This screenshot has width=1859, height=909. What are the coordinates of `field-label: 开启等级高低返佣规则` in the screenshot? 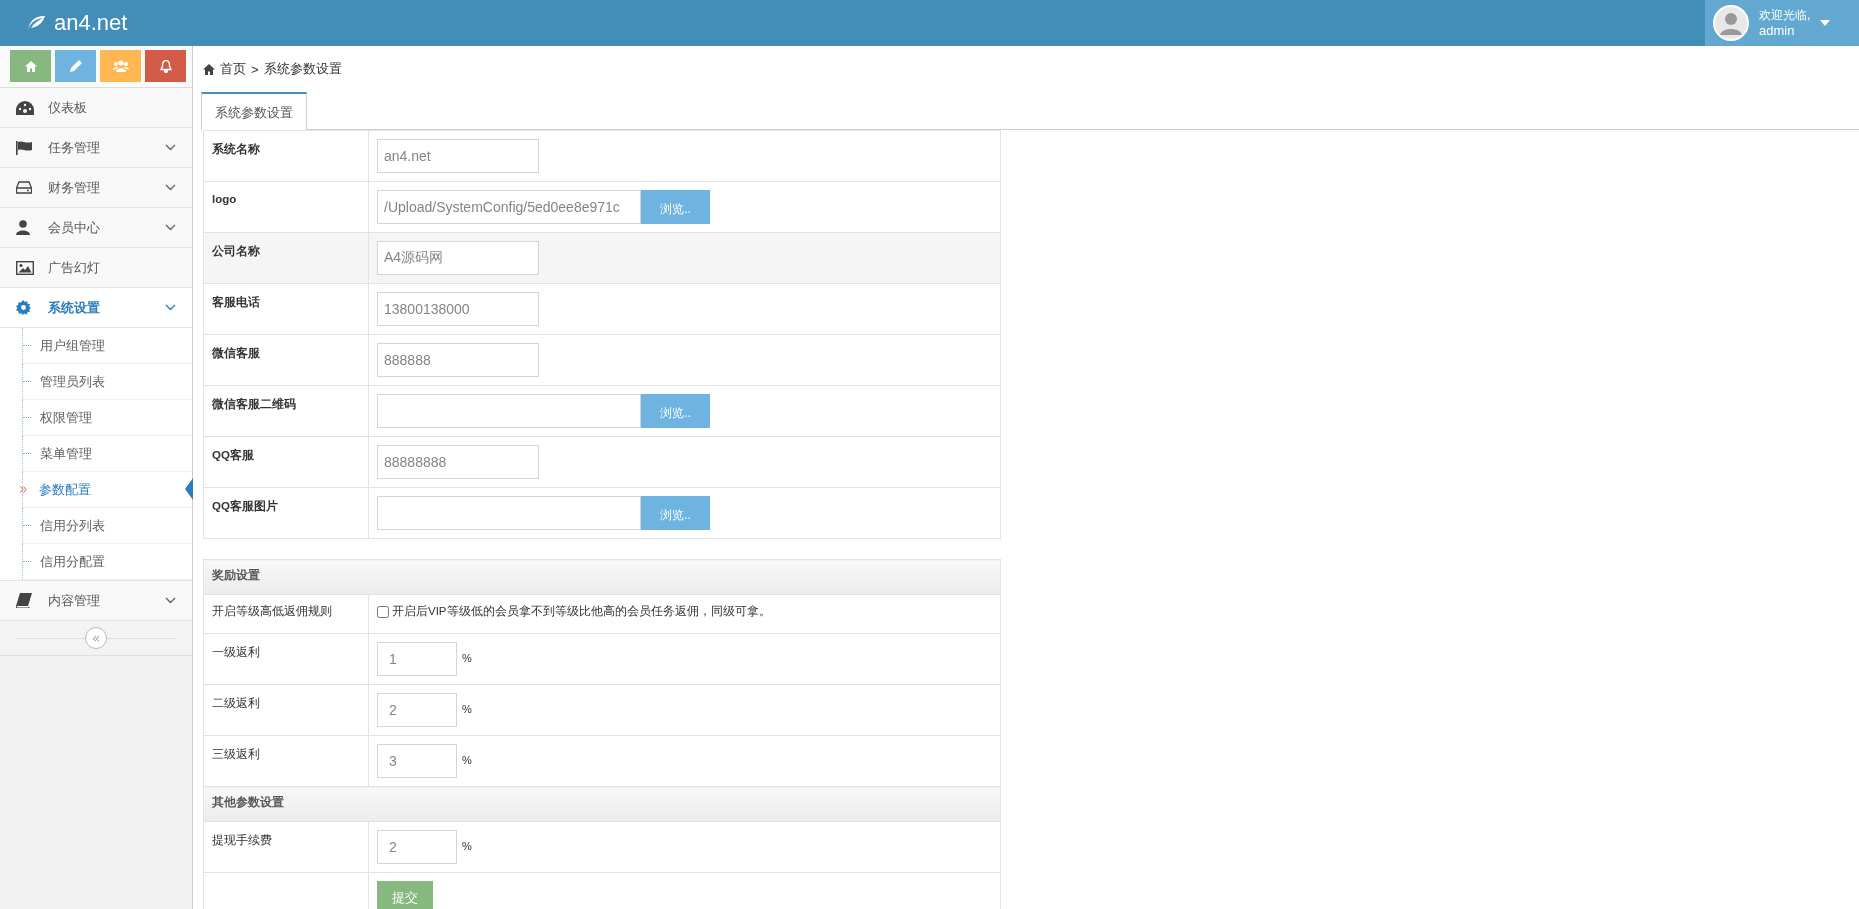 It's located at (286, 614).